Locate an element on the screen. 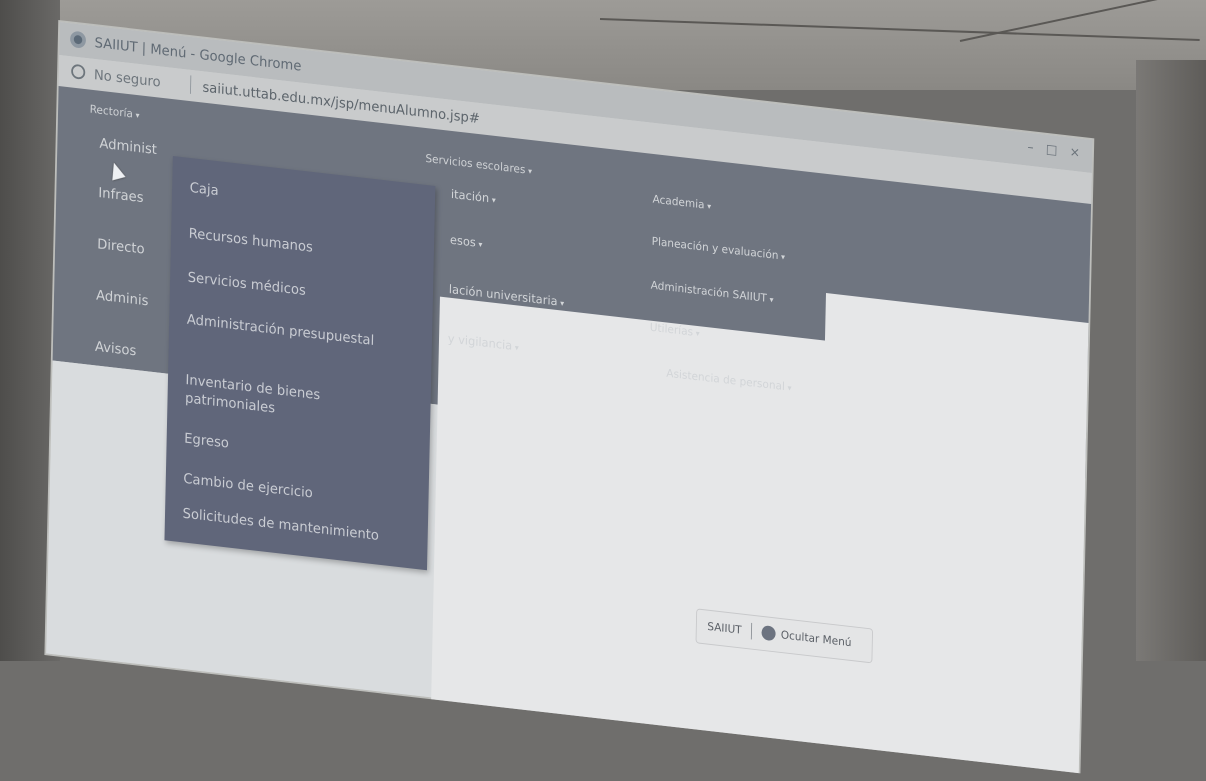  dropdown-item-recursos-humanos: Recursos humanos is located at coordinates (298, 245).